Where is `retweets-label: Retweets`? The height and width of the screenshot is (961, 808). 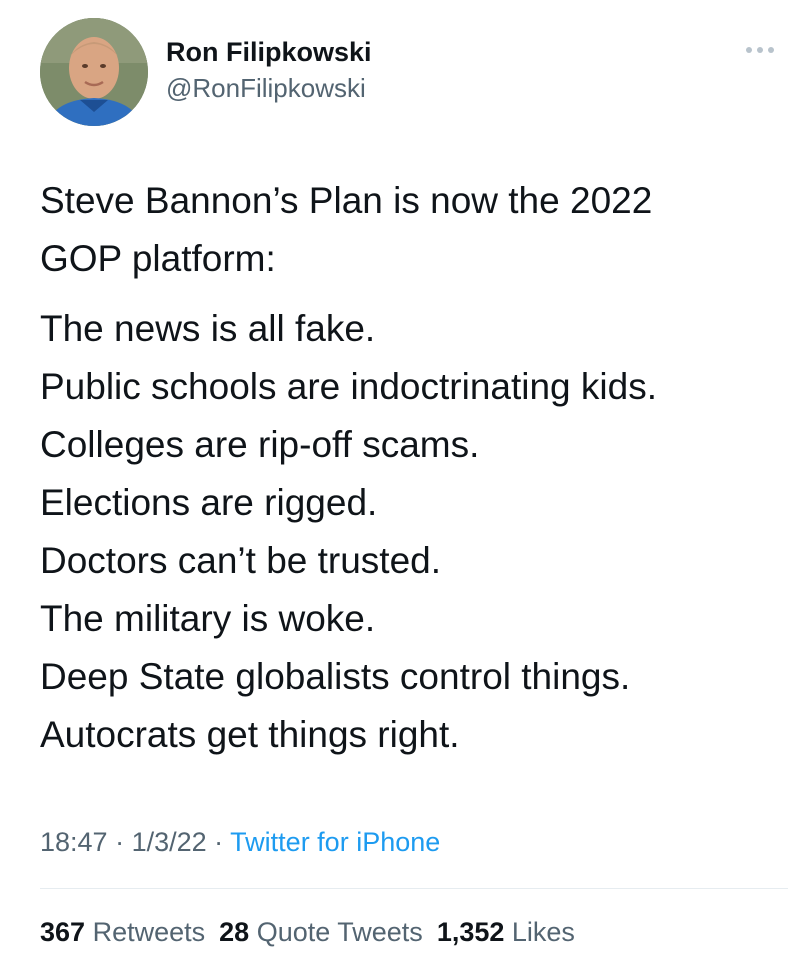
retweets-label: Retweets is located at coordinates (149, 932).